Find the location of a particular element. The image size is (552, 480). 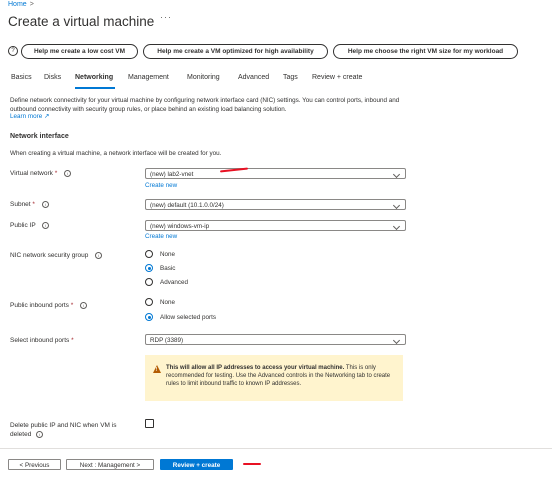

tab-basics: Basics is located at coordinates (21, 77).